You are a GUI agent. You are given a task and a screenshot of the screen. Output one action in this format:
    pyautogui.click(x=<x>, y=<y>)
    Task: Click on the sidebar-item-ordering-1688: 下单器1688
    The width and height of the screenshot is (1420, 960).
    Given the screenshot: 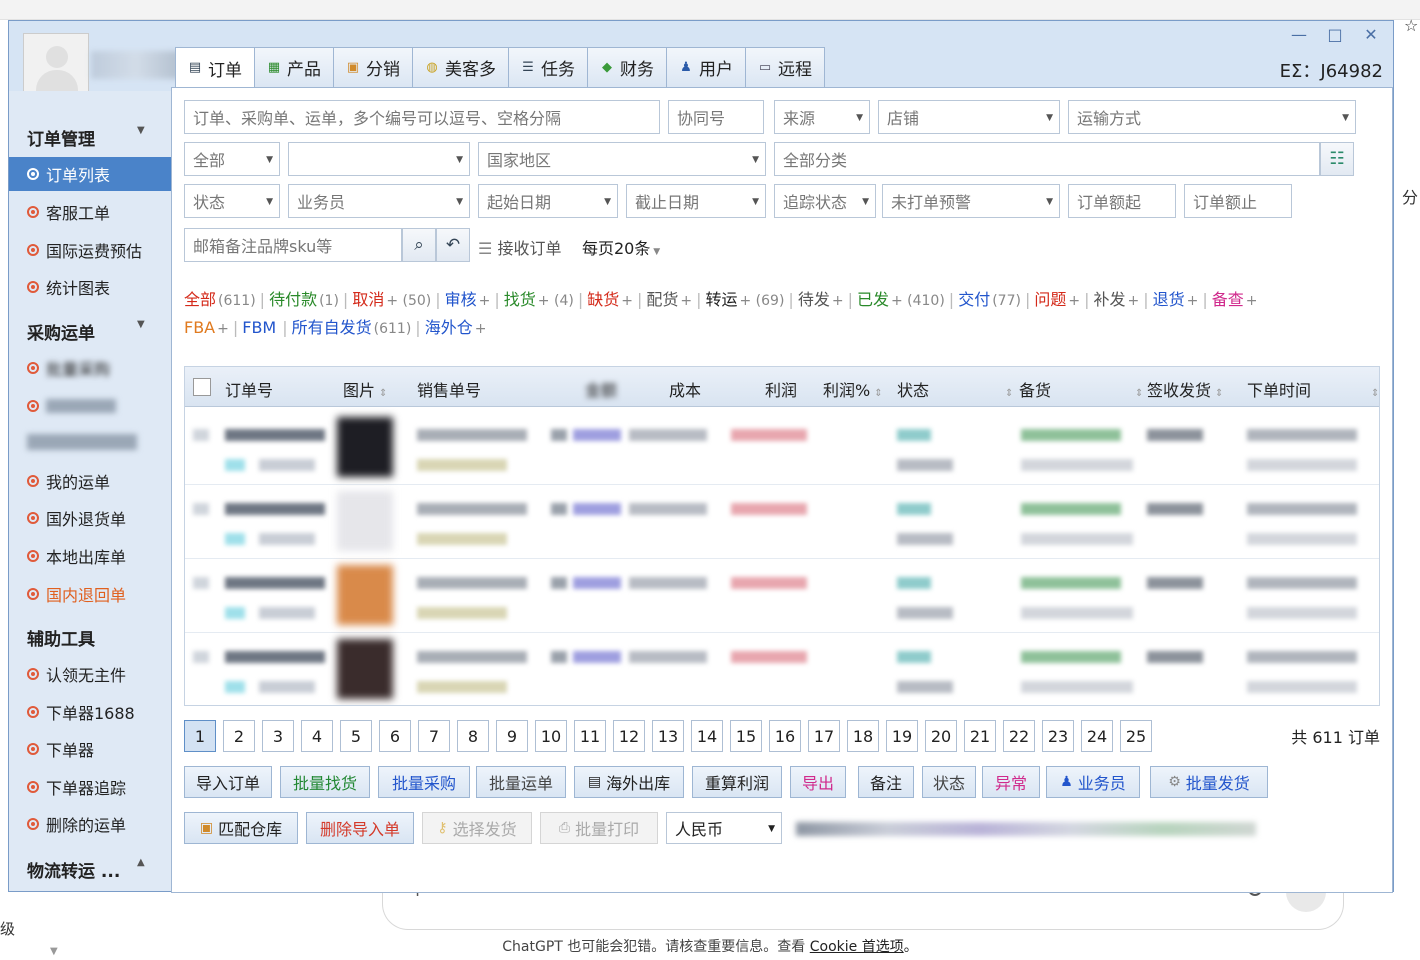 What is the action you would take?
    pyautogui.click(x=102, y=712)
    